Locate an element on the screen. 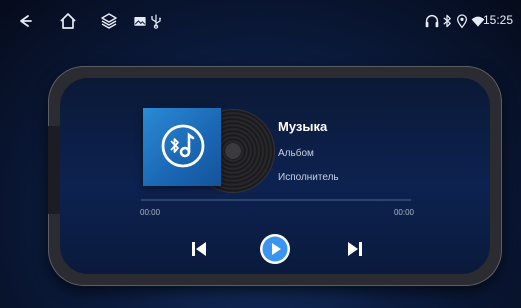 The image size is (521, 308). bluetooth-icon is located at coordinates (447, 21).